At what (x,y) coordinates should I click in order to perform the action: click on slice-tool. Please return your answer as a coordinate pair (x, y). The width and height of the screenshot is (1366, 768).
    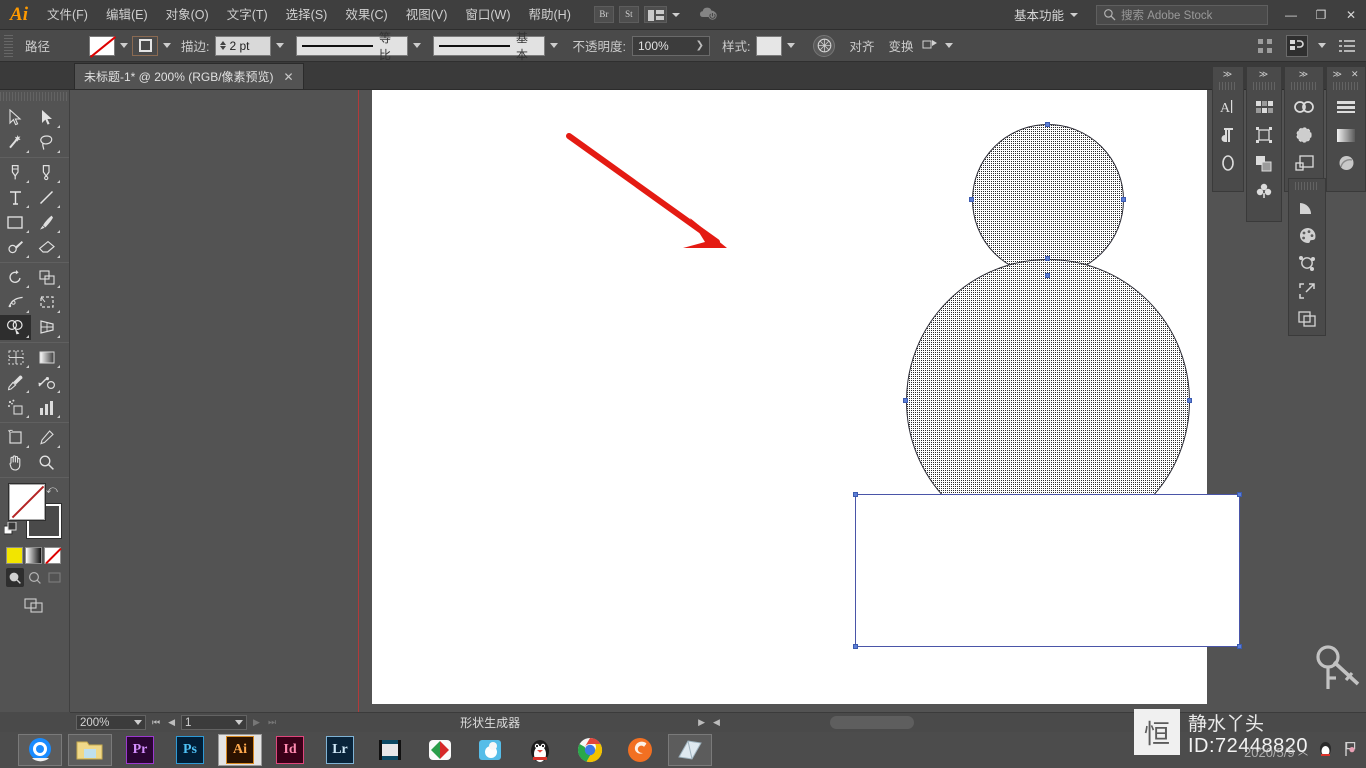
    Looking at the image, I should click on (46, 437).